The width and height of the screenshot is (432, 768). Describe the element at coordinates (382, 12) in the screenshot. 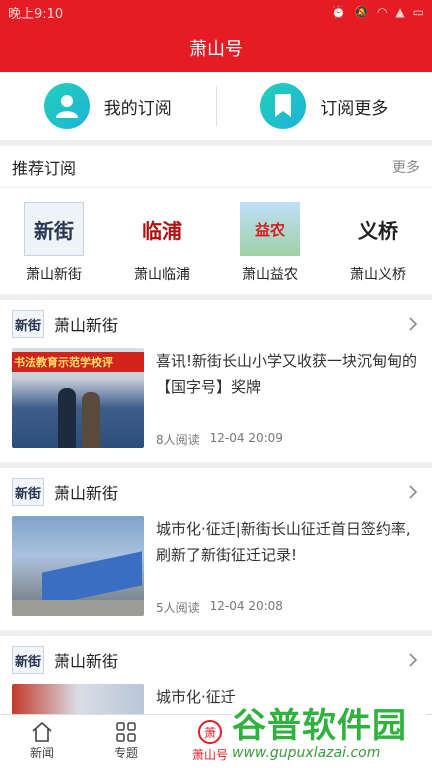

I see `wifi-icon: ◠` at that location.